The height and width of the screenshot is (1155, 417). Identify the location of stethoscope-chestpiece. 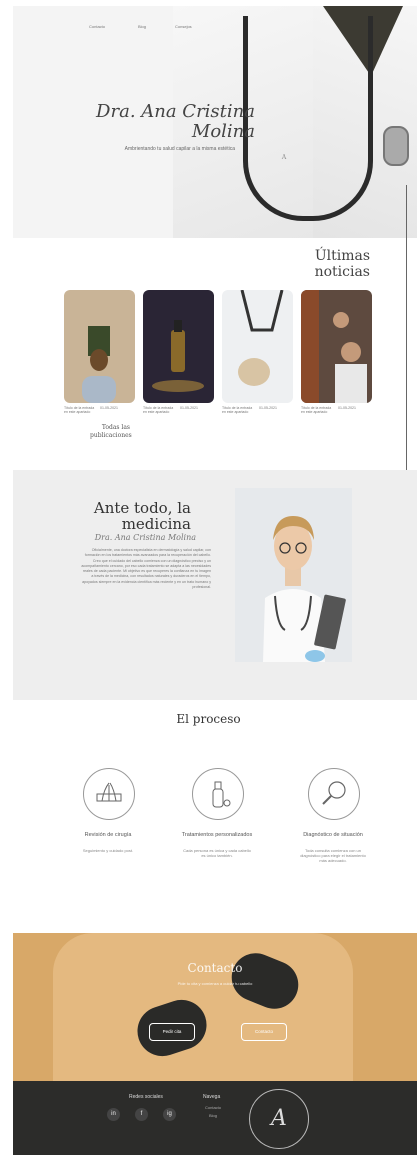
(396, 146).